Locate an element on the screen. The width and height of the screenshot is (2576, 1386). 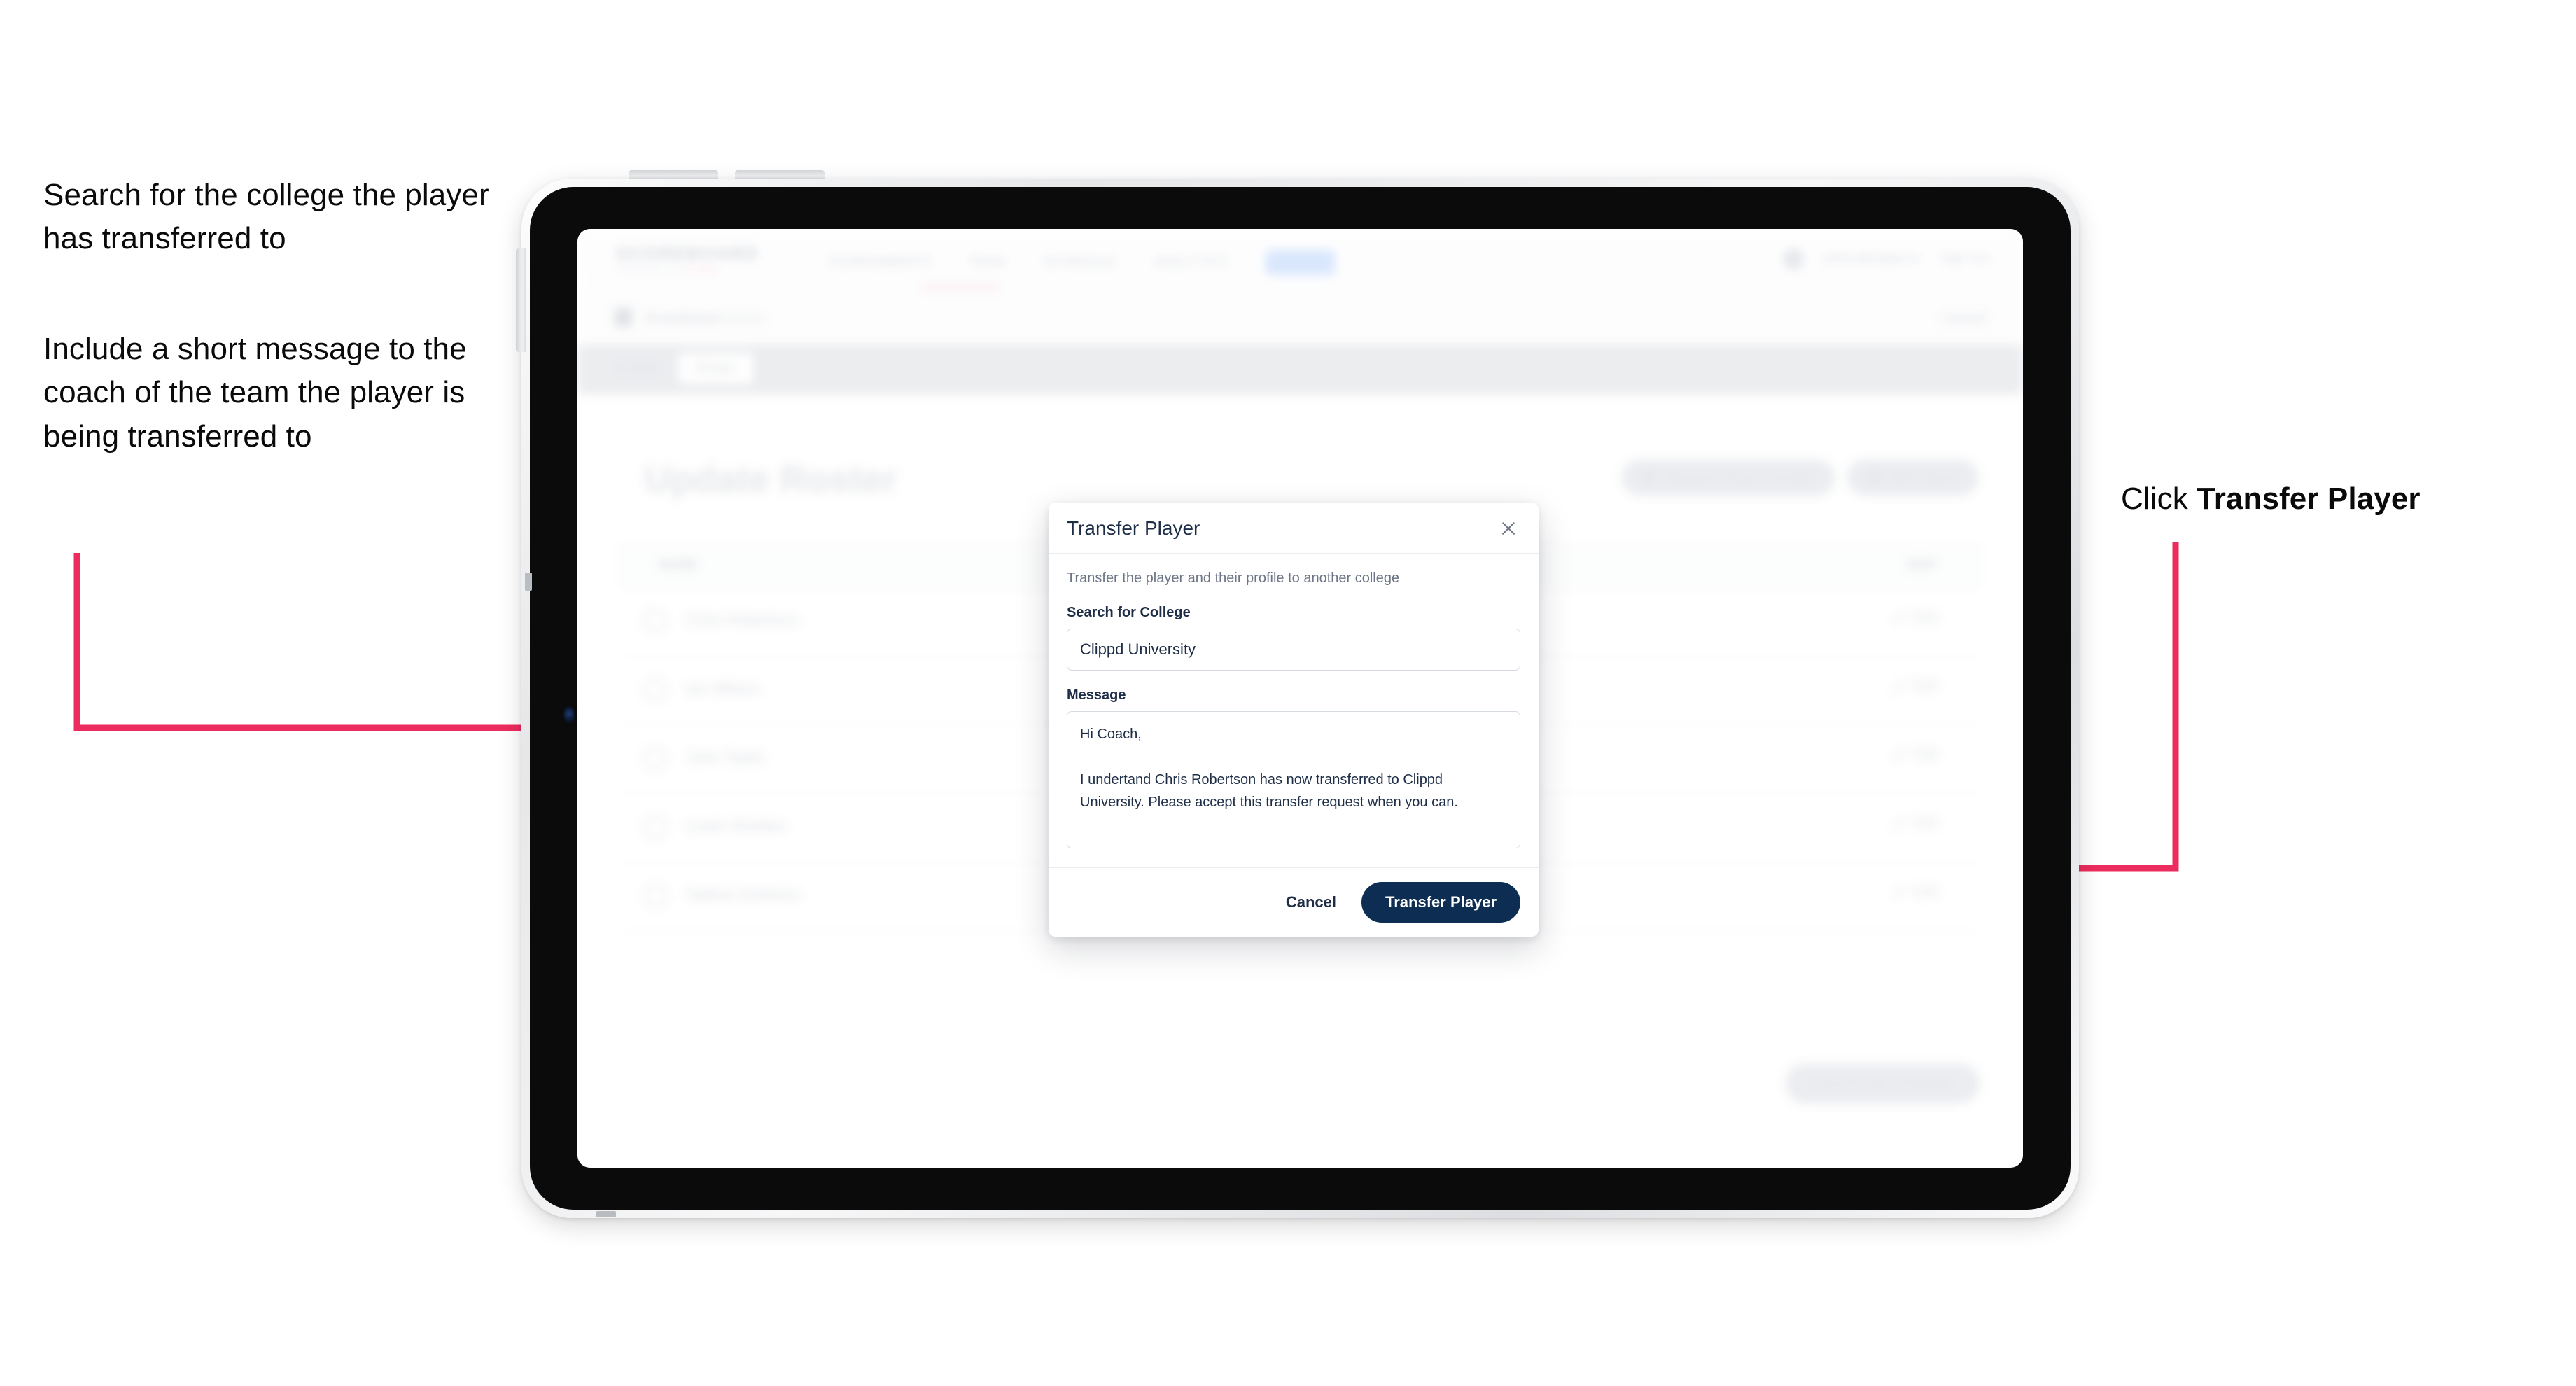
annotation-right: Click Transfer Player is located at coordinates (2338, 499).